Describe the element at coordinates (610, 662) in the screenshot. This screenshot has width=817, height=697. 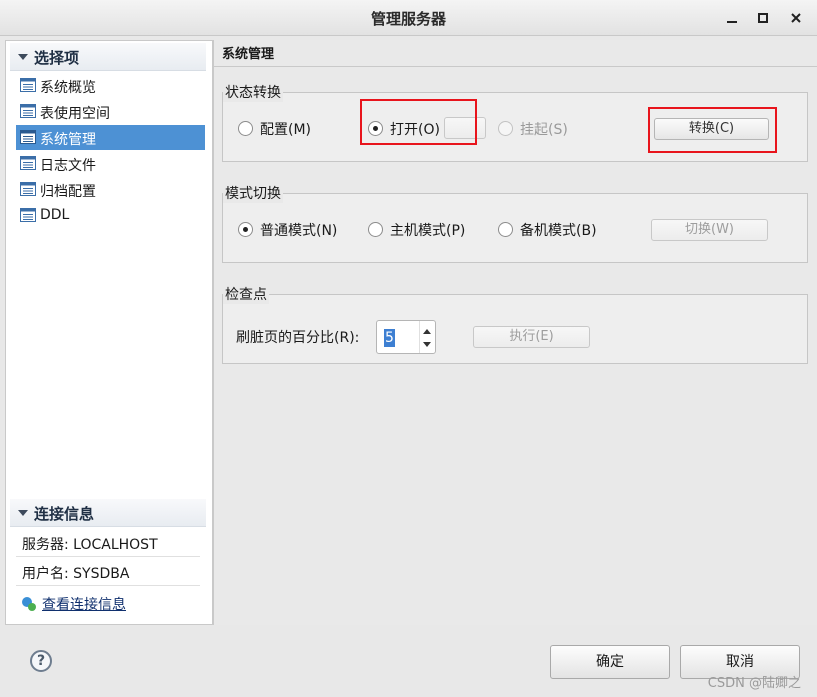
I see `ok-button: 确定` at that location.